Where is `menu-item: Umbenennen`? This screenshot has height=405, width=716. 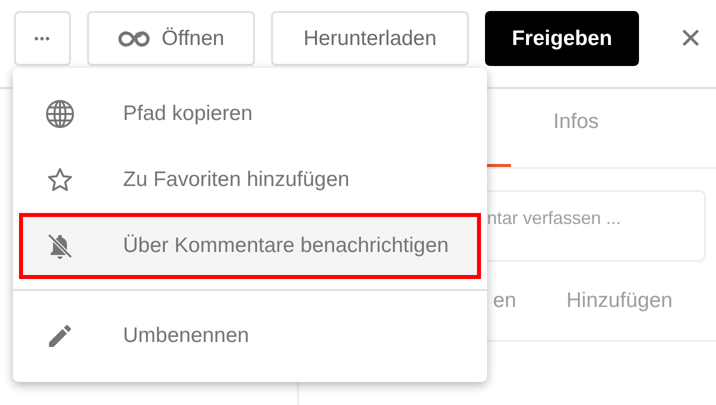 menu-item: Umbenennen is located at coordinates (250, 336).